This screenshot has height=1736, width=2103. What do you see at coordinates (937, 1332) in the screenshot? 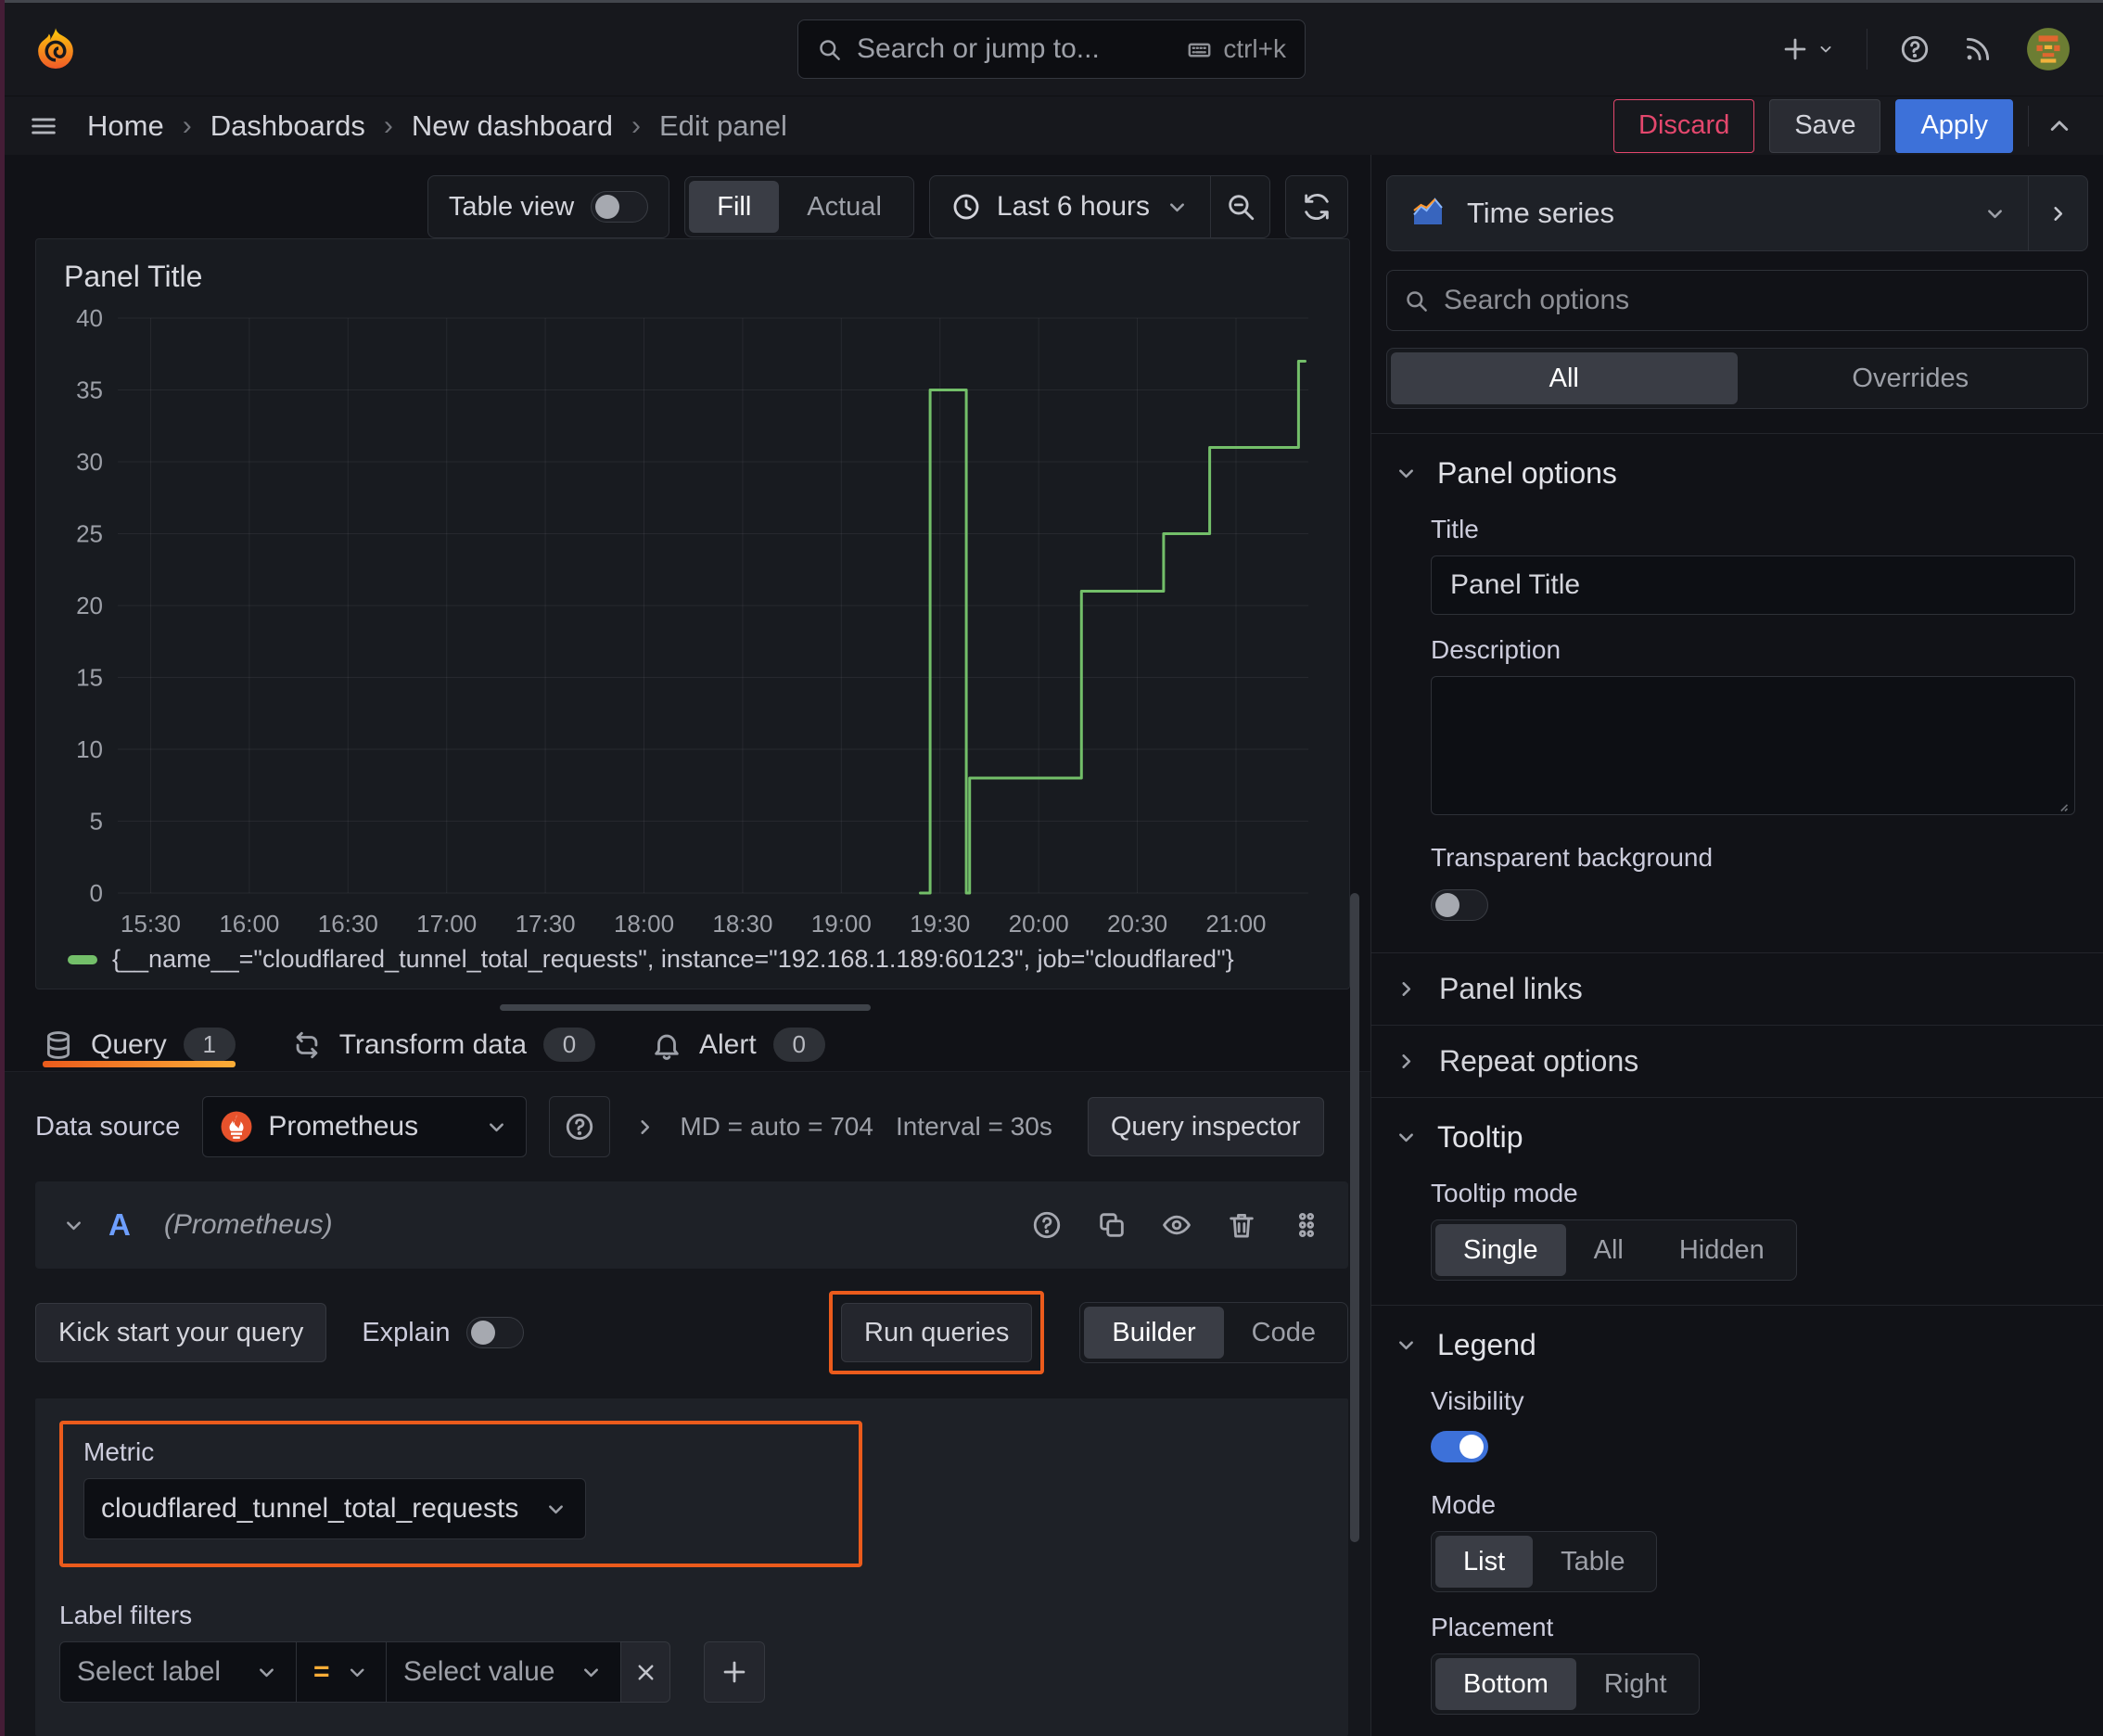
I see `run-queries-button: Run queries` at bounding box center [937, 1332].